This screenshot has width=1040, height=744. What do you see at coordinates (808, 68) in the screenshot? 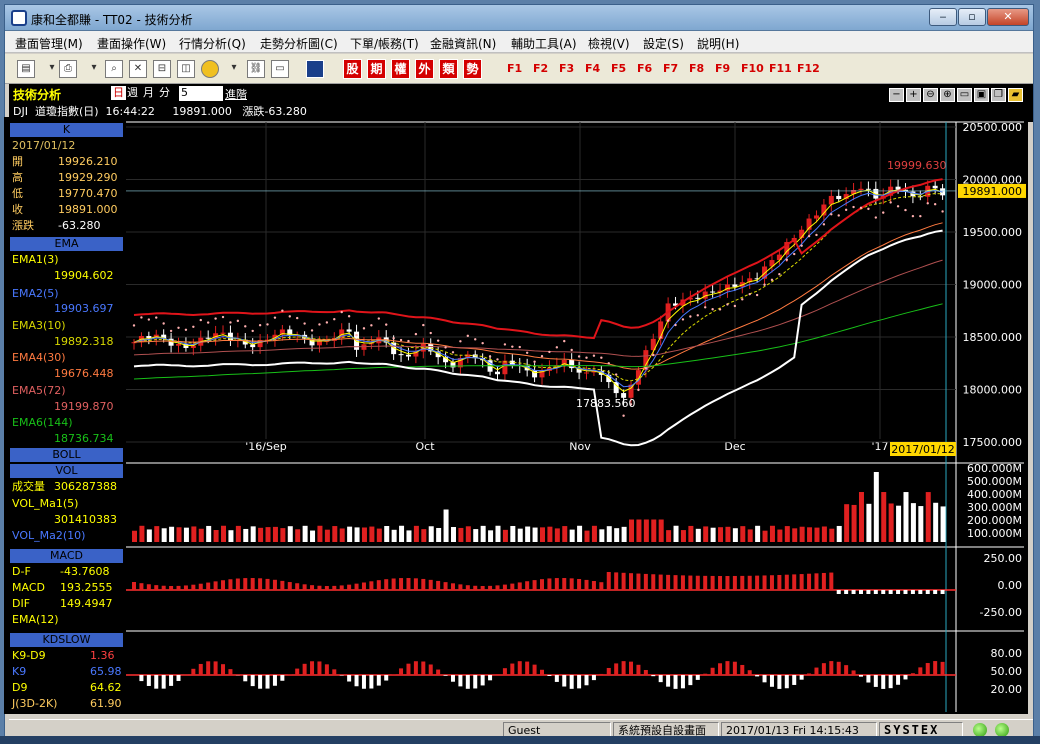
I see `f12-button: F12` at bounding box center [808, 68].